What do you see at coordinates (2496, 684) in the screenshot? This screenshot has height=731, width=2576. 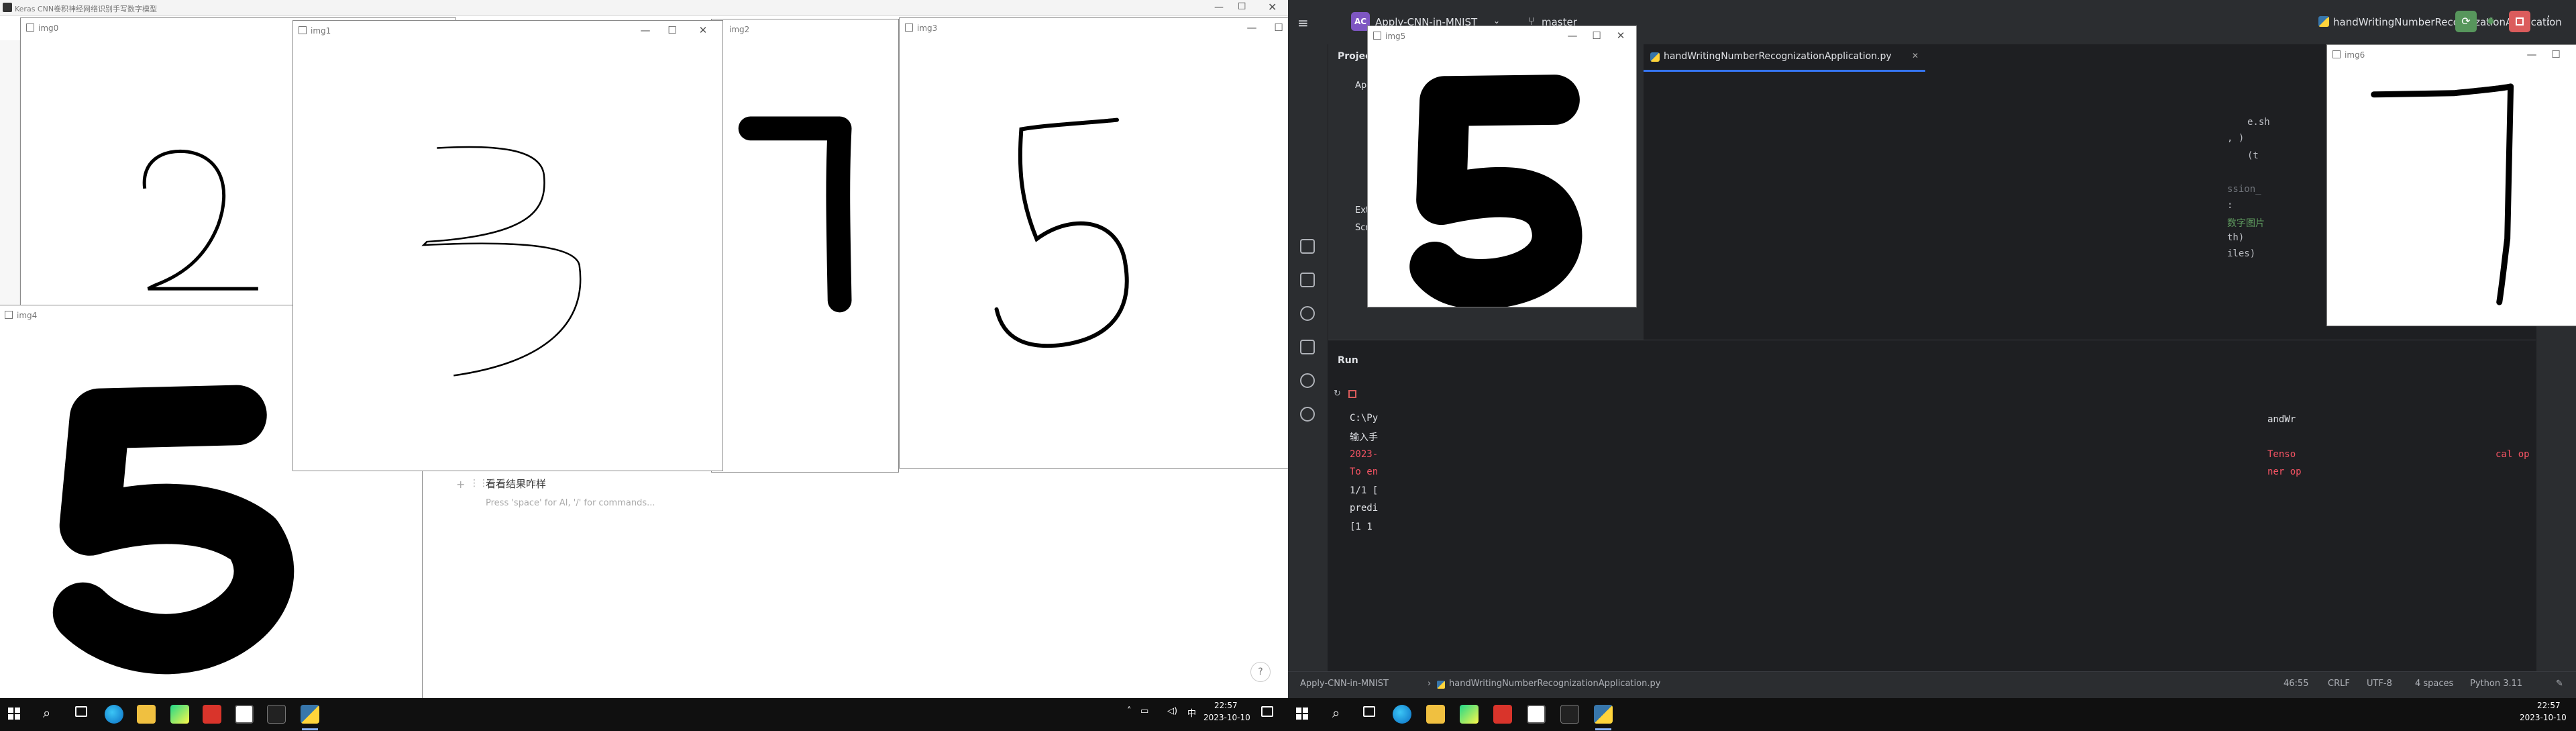 I see `python-interpreter: Python 3.11` at bounding box center [2496, 684].